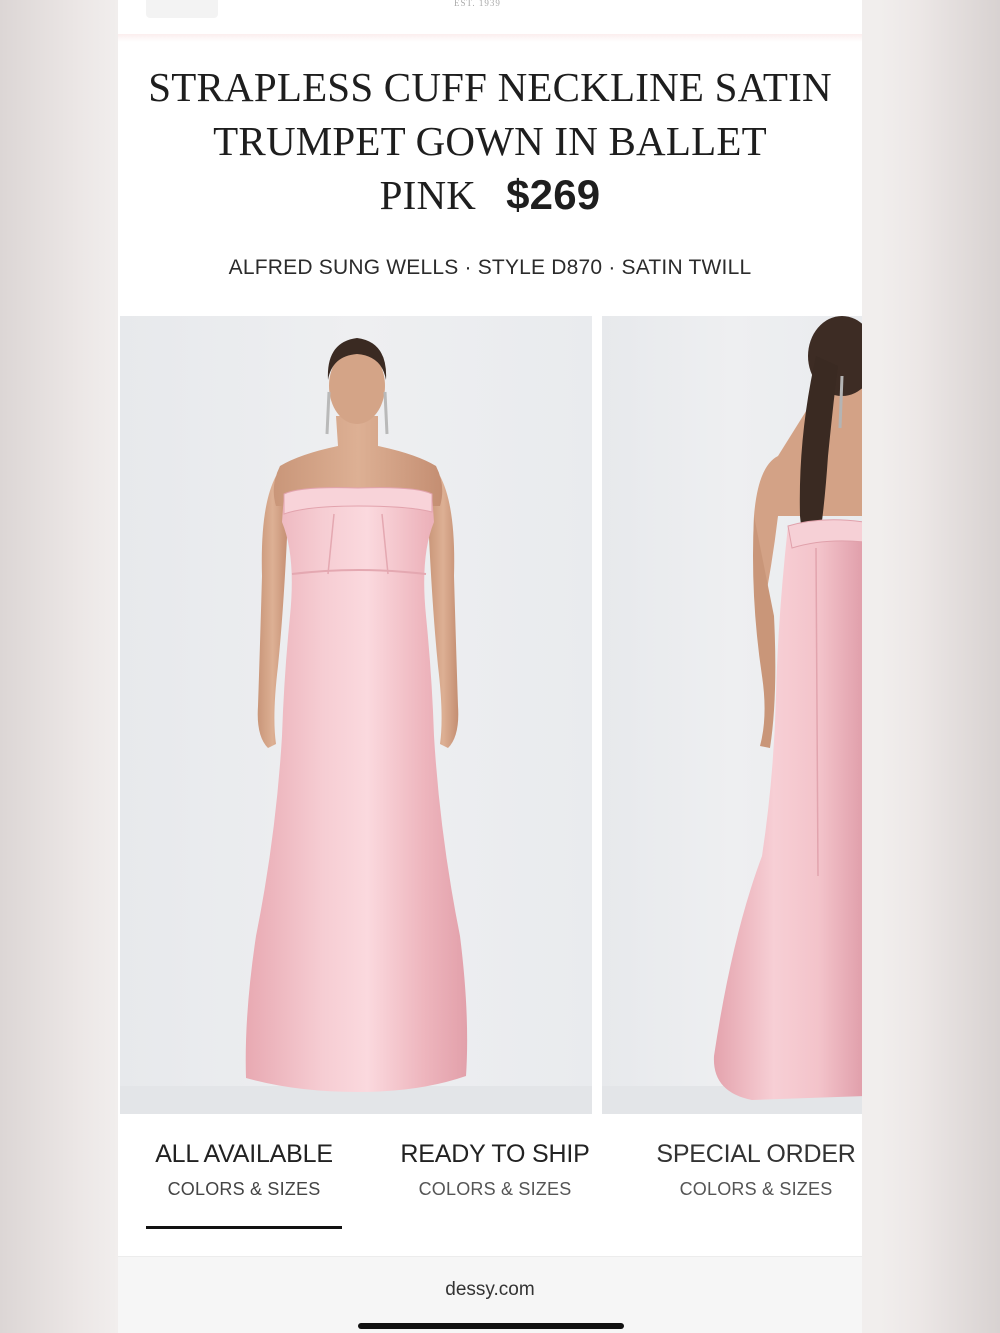 Image resolution: width=1000 pixels, height=1333 pixels. I want to click on site-header: EST. 1939, so click(490, 17).